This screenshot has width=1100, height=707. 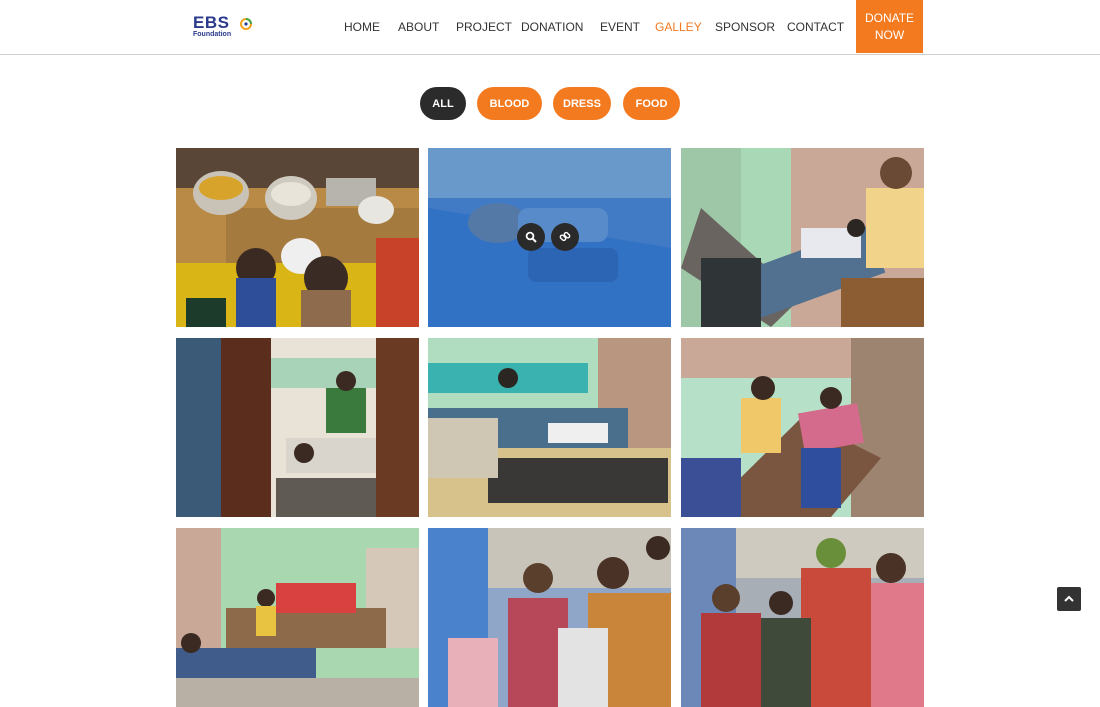 I want to click on gallery-filter-bar: ALL BLOOD DRESS FOOD, so click(x=550, y=103).